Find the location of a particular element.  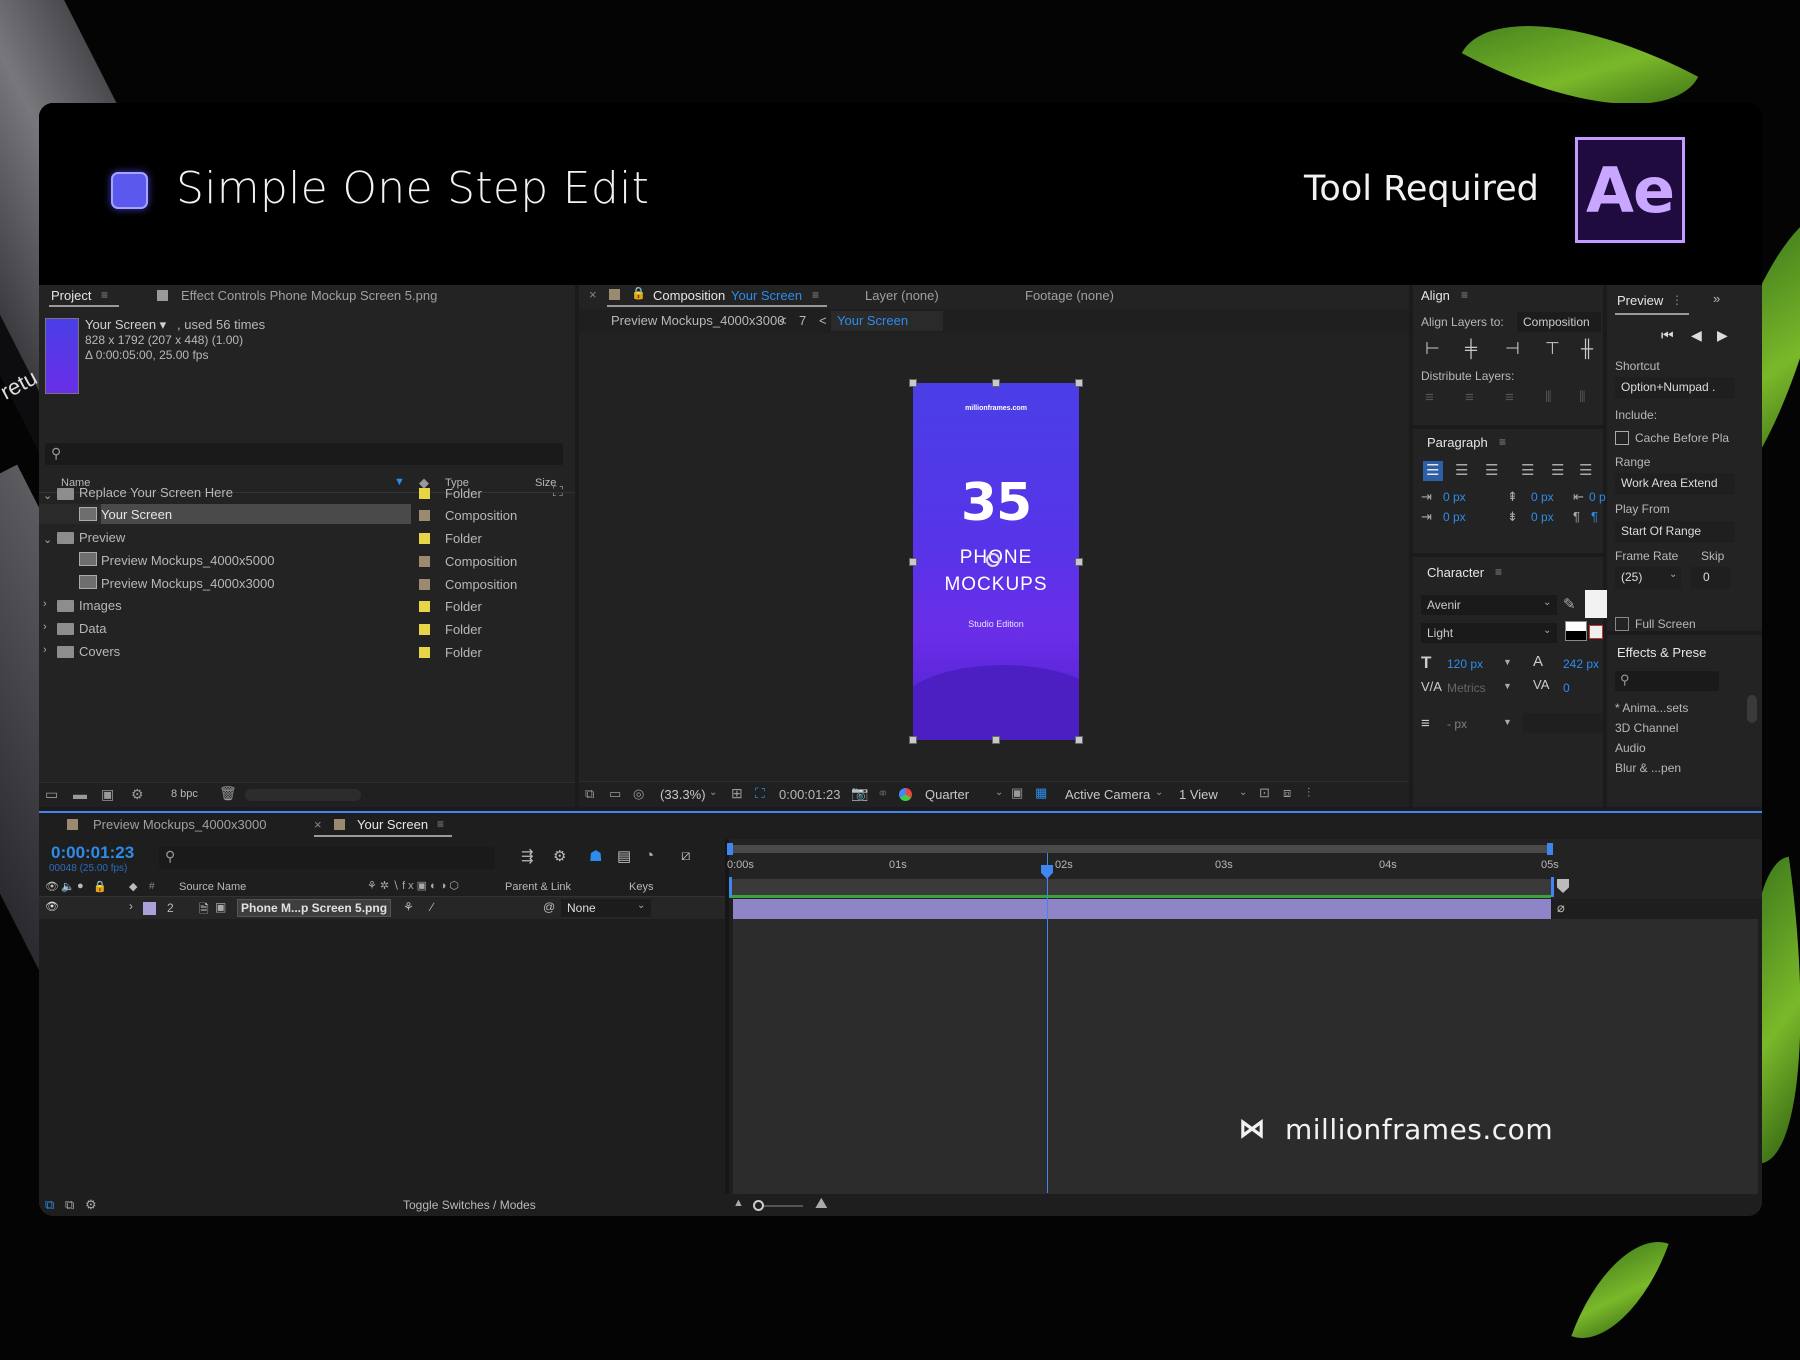

color-channels-icon is located at coordinates (905, 794).